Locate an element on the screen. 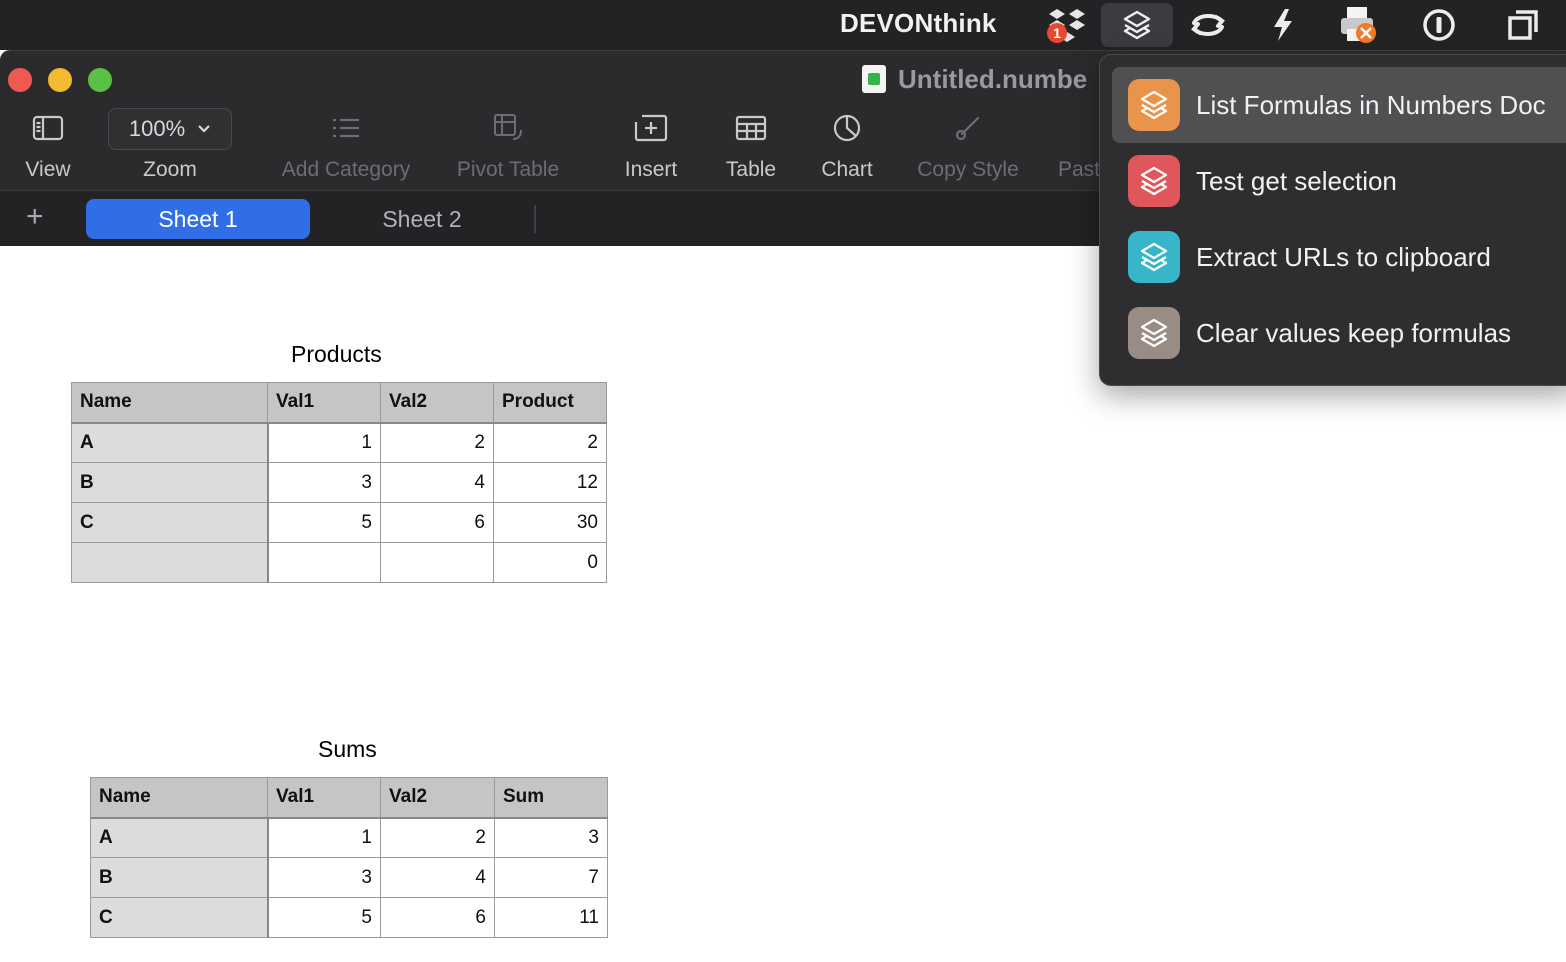 The width and height of the screenshot is (1566, 962). table-label: Table is located at coordinates (751, 169).